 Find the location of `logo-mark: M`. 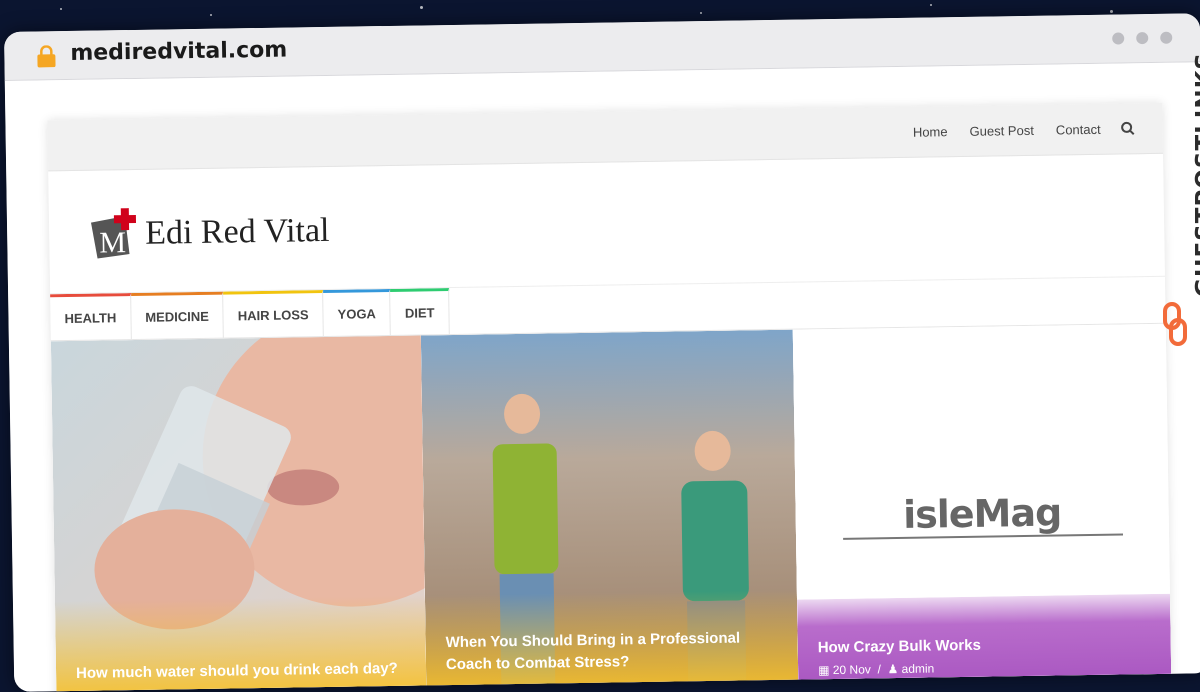

logo-mark: M is located at coordinates (115, 234).